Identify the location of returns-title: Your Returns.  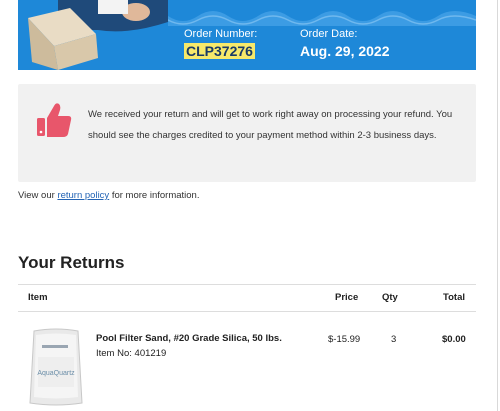
(71, 262).